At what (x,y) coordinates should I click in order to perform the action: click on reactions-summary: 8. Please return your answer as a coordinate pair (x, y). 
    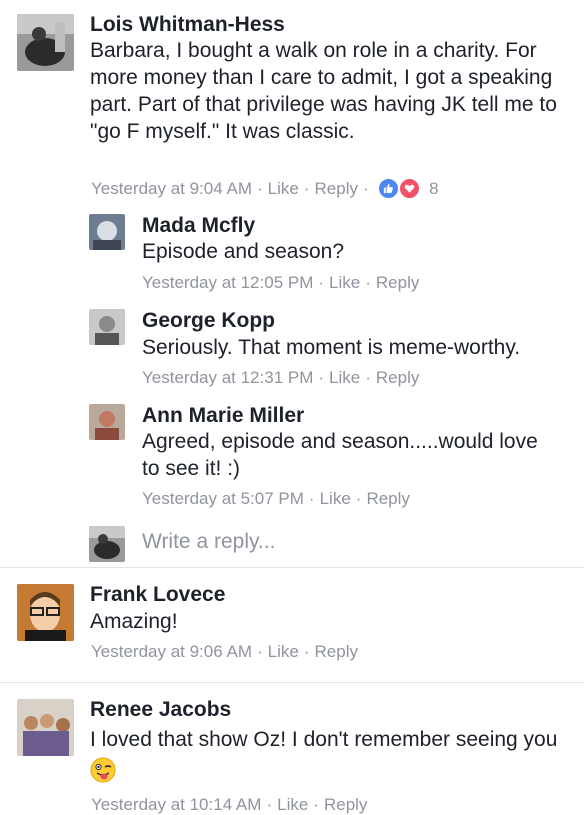
    Looking at the image, I should click on (408, 188).